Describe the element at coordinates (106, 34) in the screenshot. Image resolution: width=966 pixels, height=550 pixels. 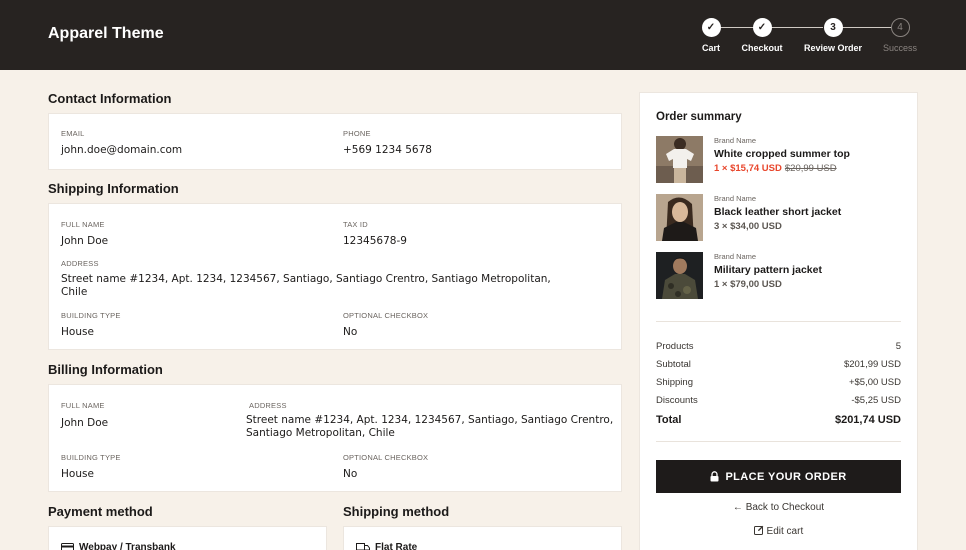
I see `brand-logo: Apparel Theme` at that location.